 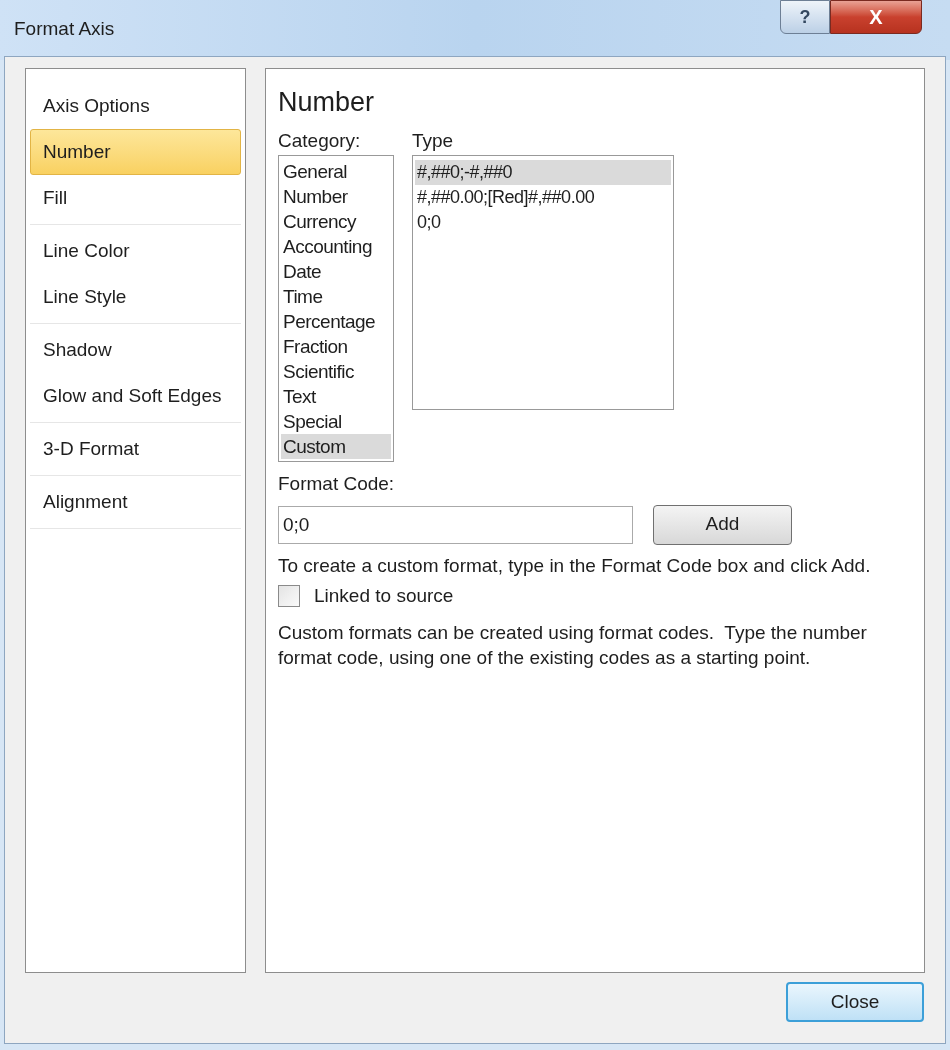 I want to click on type-item: 0;0, so click(x=543, y=222).